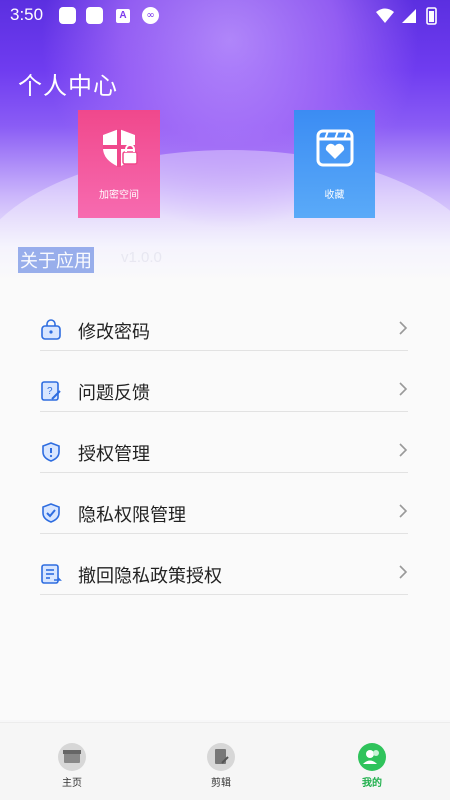 This screenshot has height=800, width=450. I want to click on heart-film-icon, so click(334, 148).